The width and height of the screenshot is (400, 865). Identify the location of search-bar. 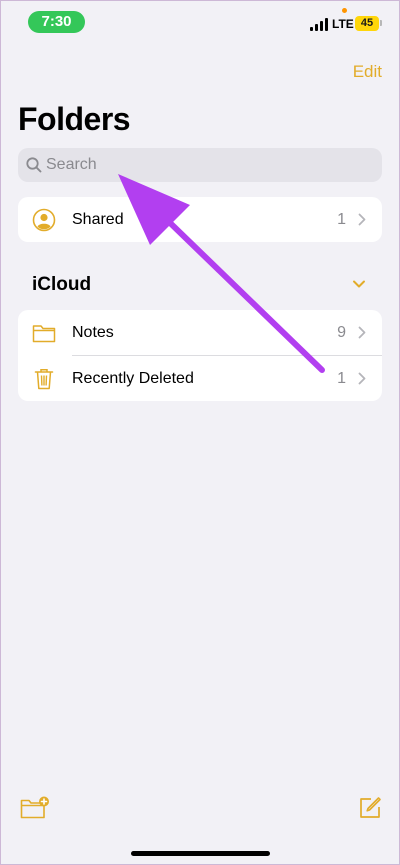
(200, 165).